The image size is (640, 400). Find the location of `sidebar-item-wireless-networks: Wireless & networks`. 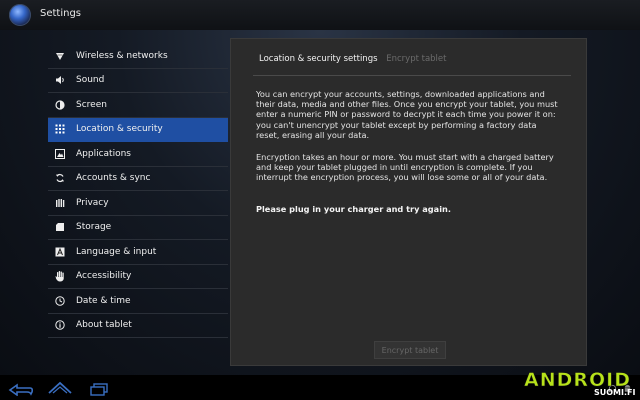

sidebar-item-wireless-networks: Wireless & networks is located at coordinates (138, 56).